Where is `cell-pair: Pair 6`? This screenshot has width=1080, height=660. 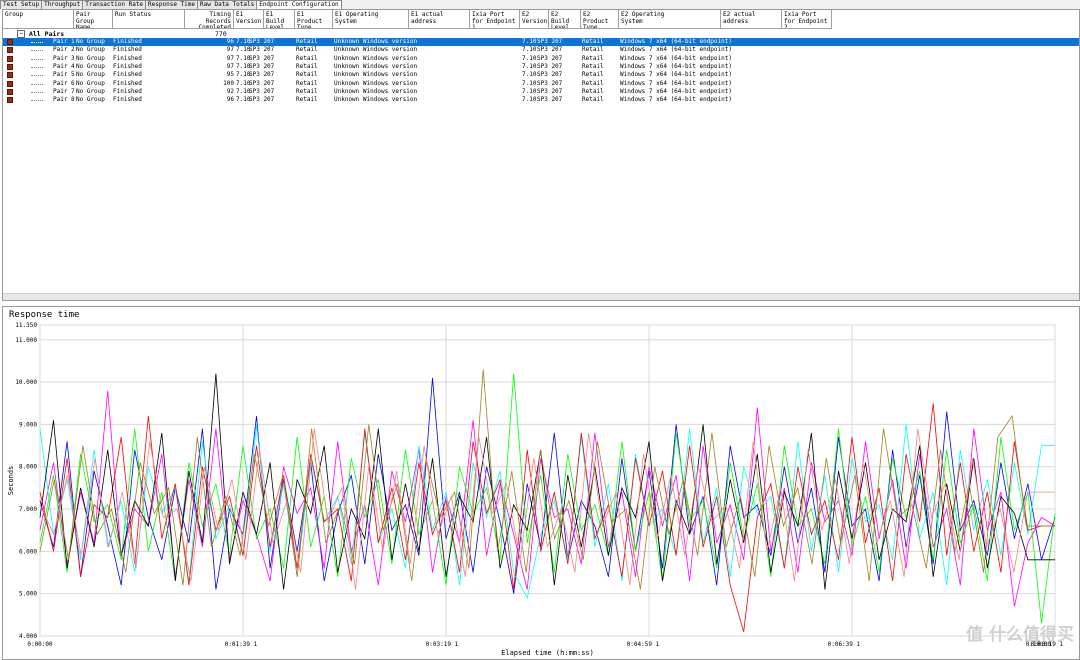 cell-pair: Pair 6 is located at coordinates (64, 83).